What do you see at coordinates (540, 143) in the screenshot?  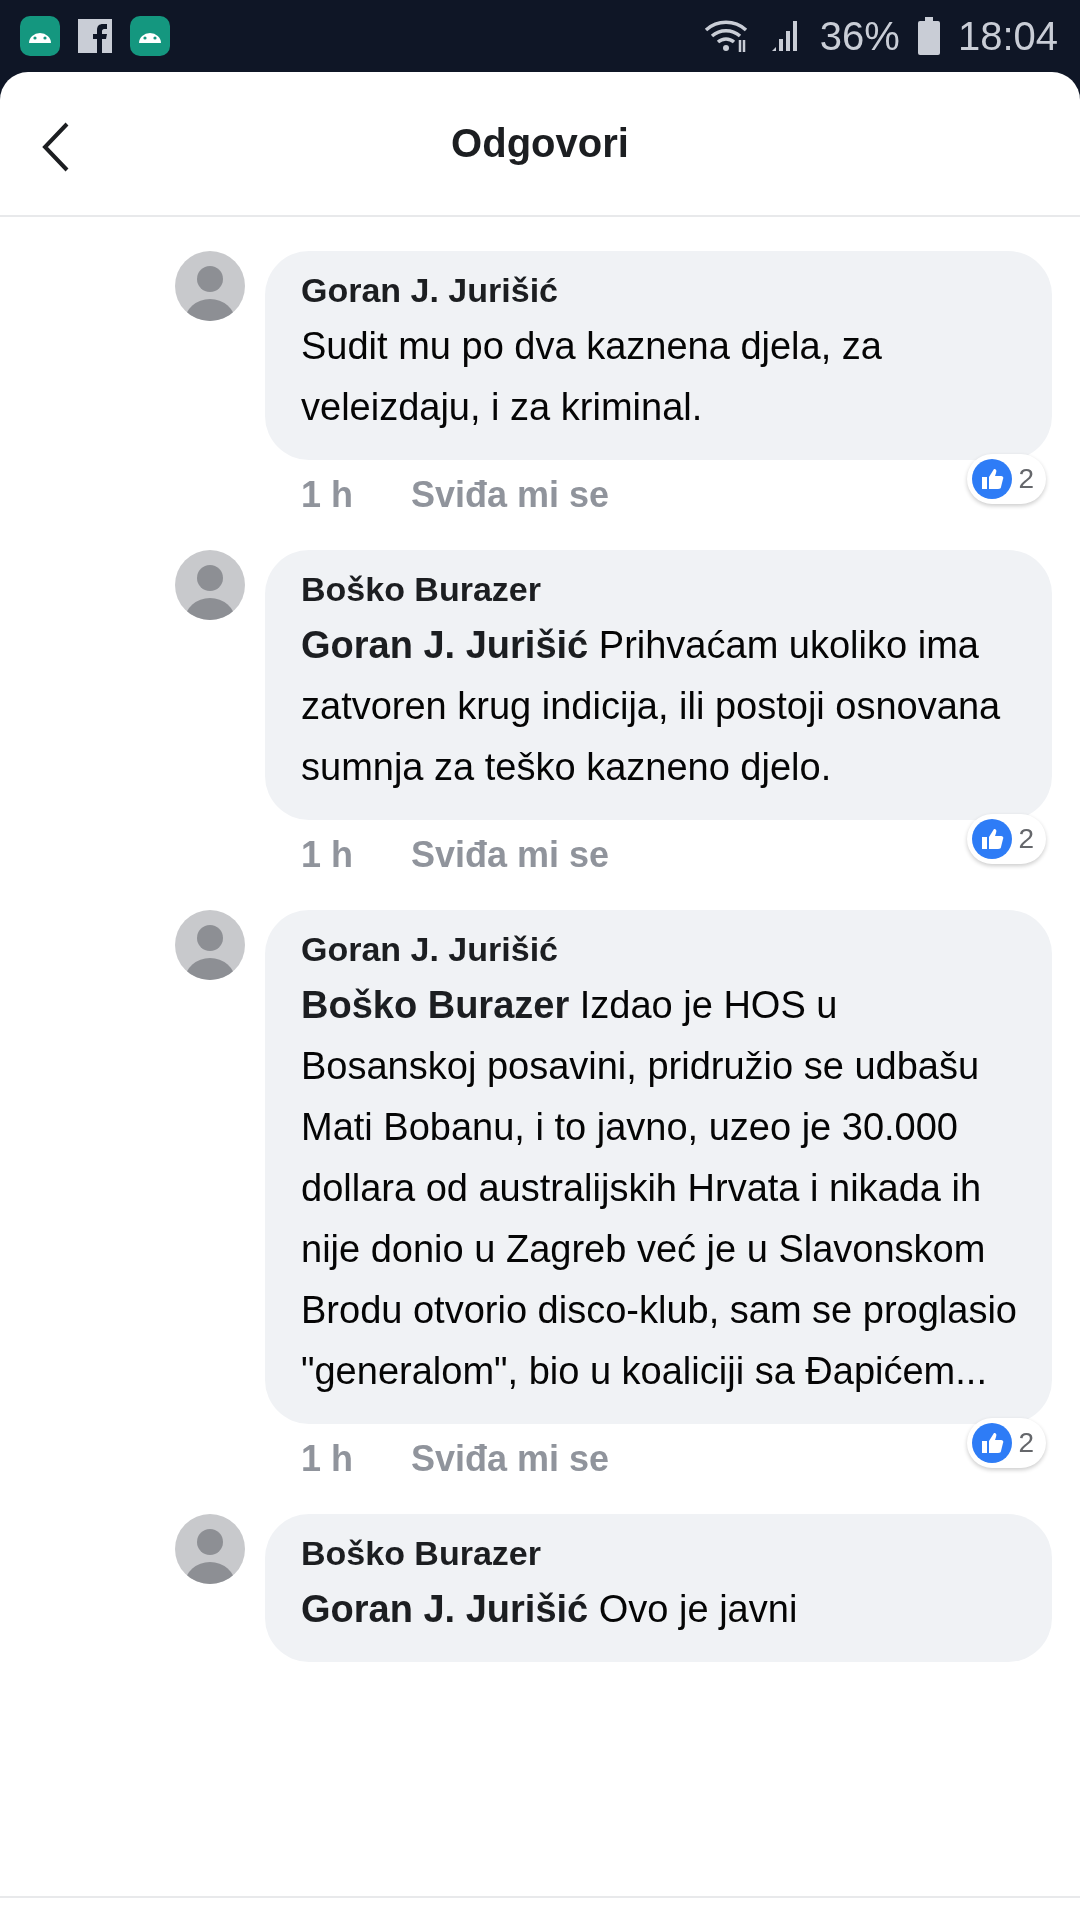 I see `page-title: Odgovori` at bounding box center [540, 143].